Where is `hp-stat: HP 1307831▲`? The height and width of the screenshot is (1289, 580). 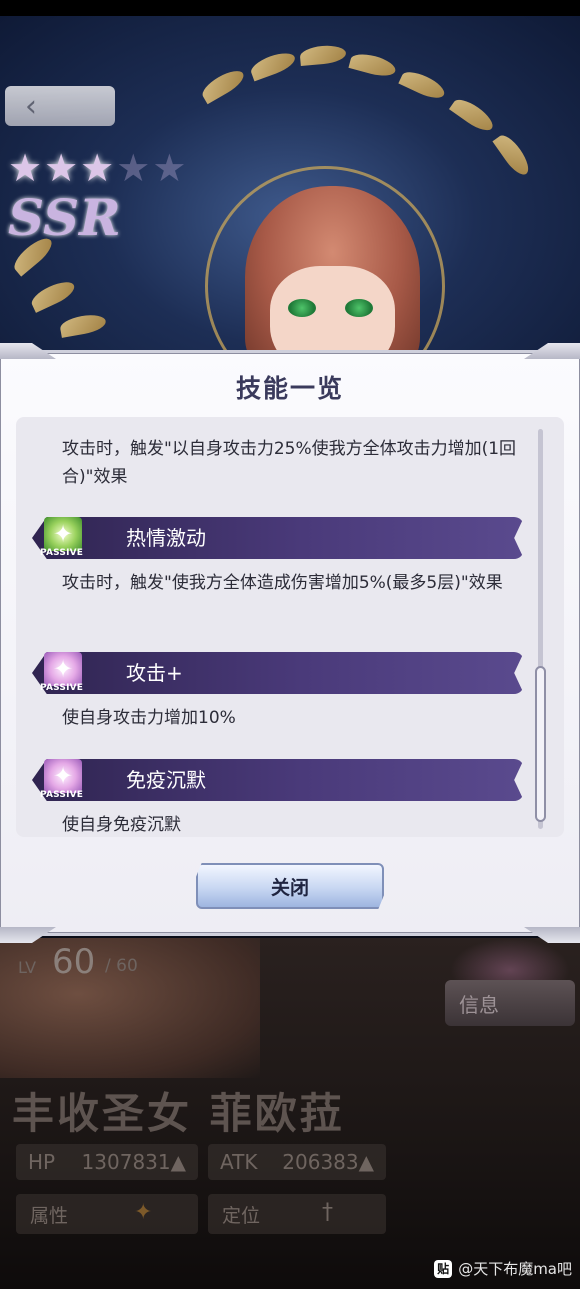 hp-stat: HP 1307831▲ is located at coordinates (107, 1162).